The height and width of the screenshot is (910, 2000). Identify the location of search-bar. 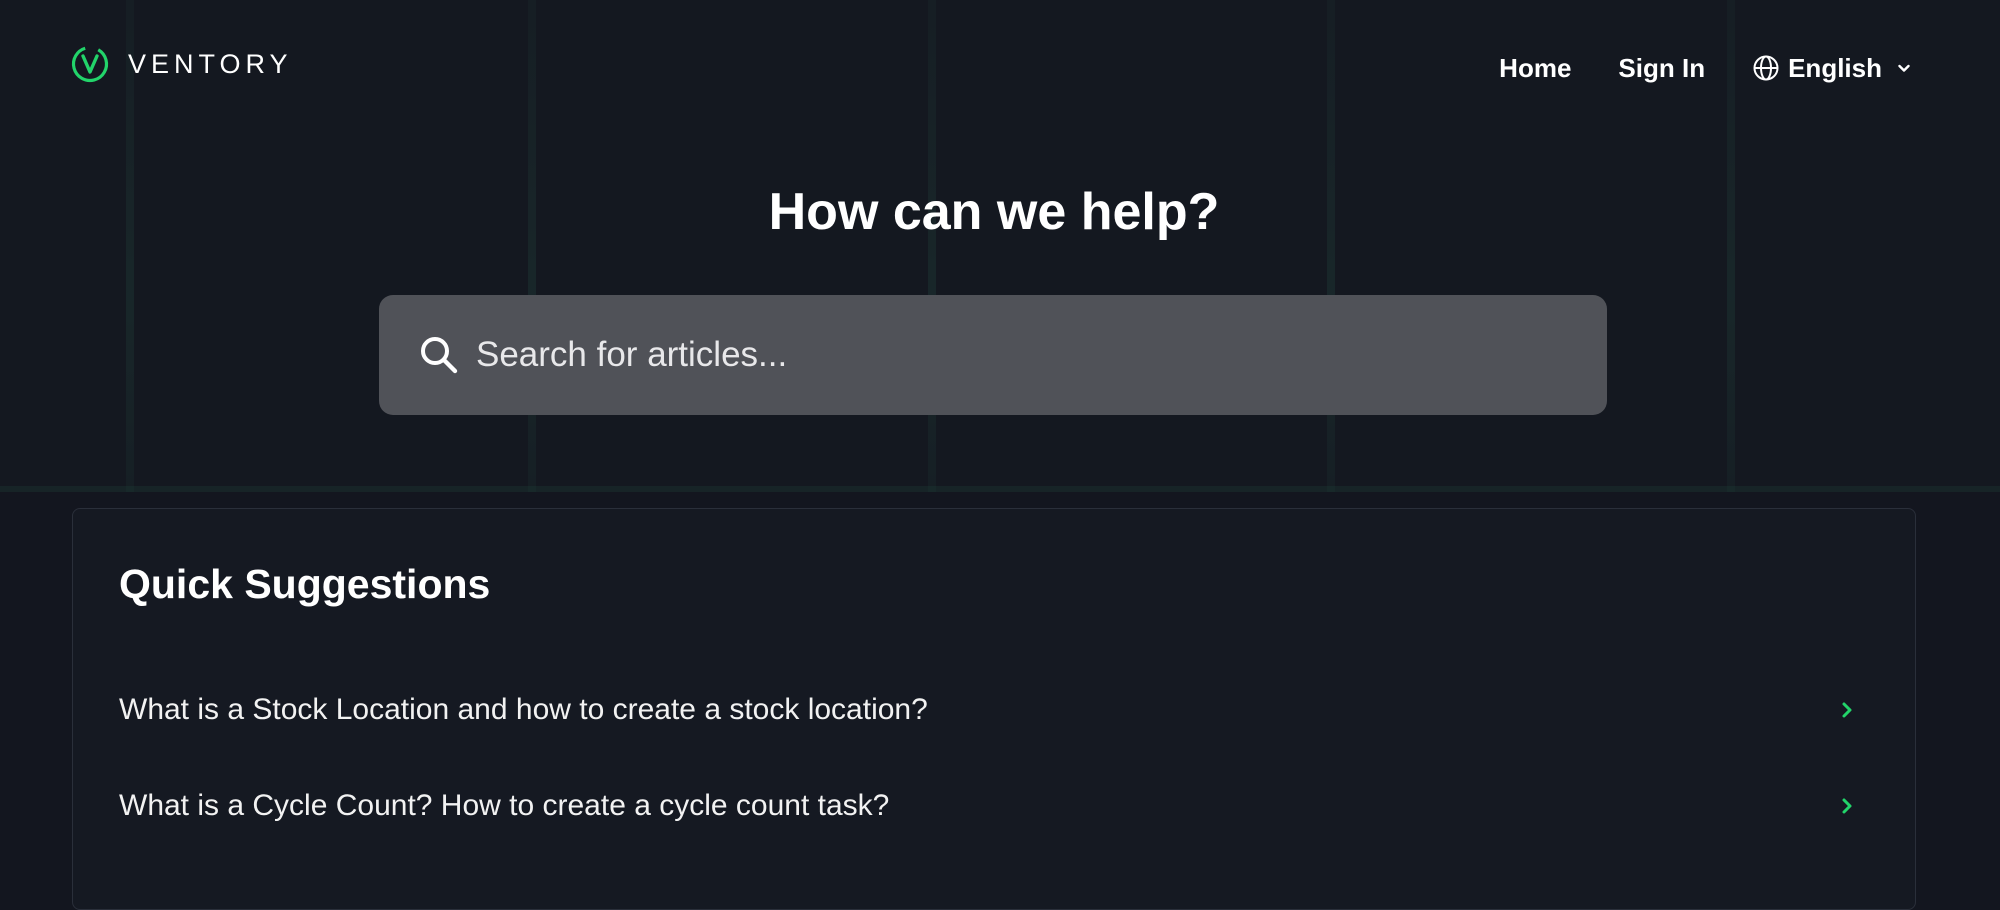
(993, 355).